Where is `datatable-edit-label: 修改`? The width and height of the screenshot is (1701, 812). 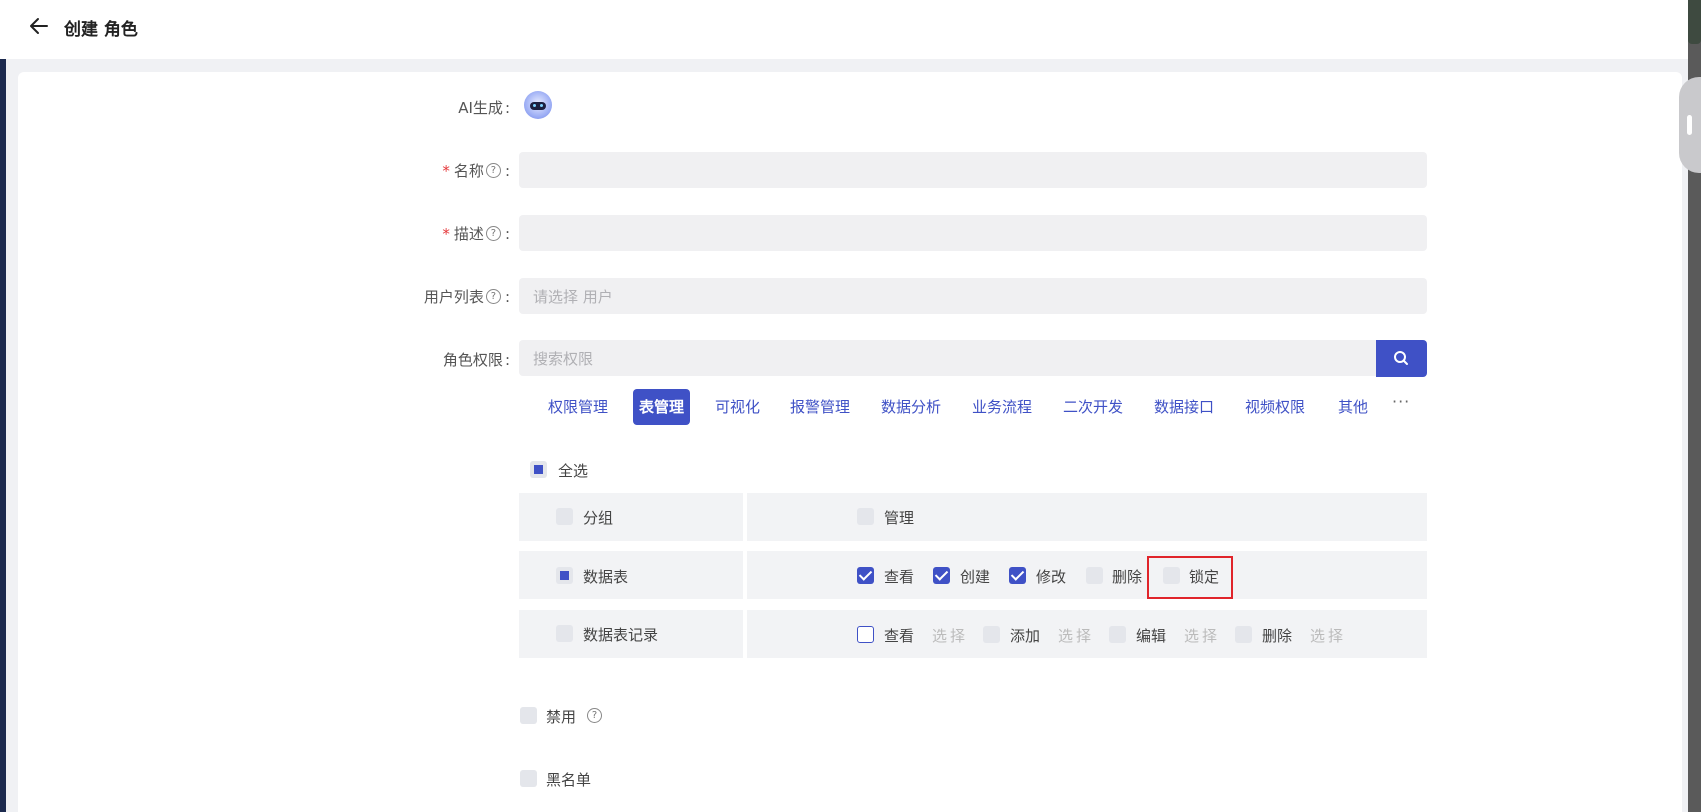
datatable-edit-label: 修改 is located at coordinates (1051, 577).